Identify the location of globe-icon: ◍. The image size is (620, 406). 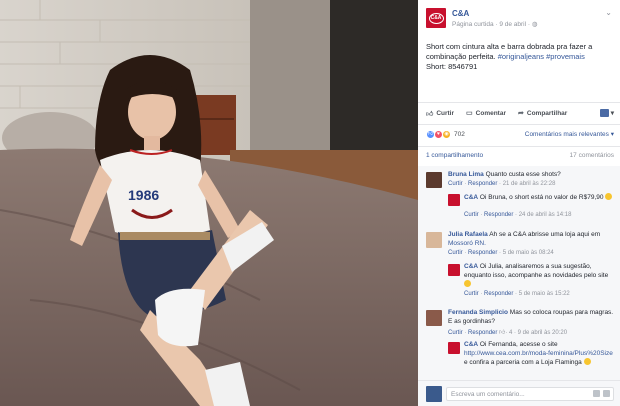
(534, 24).